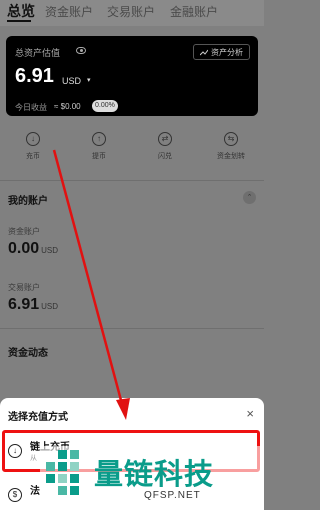 This screenshot has width=320, height=510. What do you see at coordinates (91, 284) in the screenshot?
I see `annotation-arrow` at bounding box center [91, 284].